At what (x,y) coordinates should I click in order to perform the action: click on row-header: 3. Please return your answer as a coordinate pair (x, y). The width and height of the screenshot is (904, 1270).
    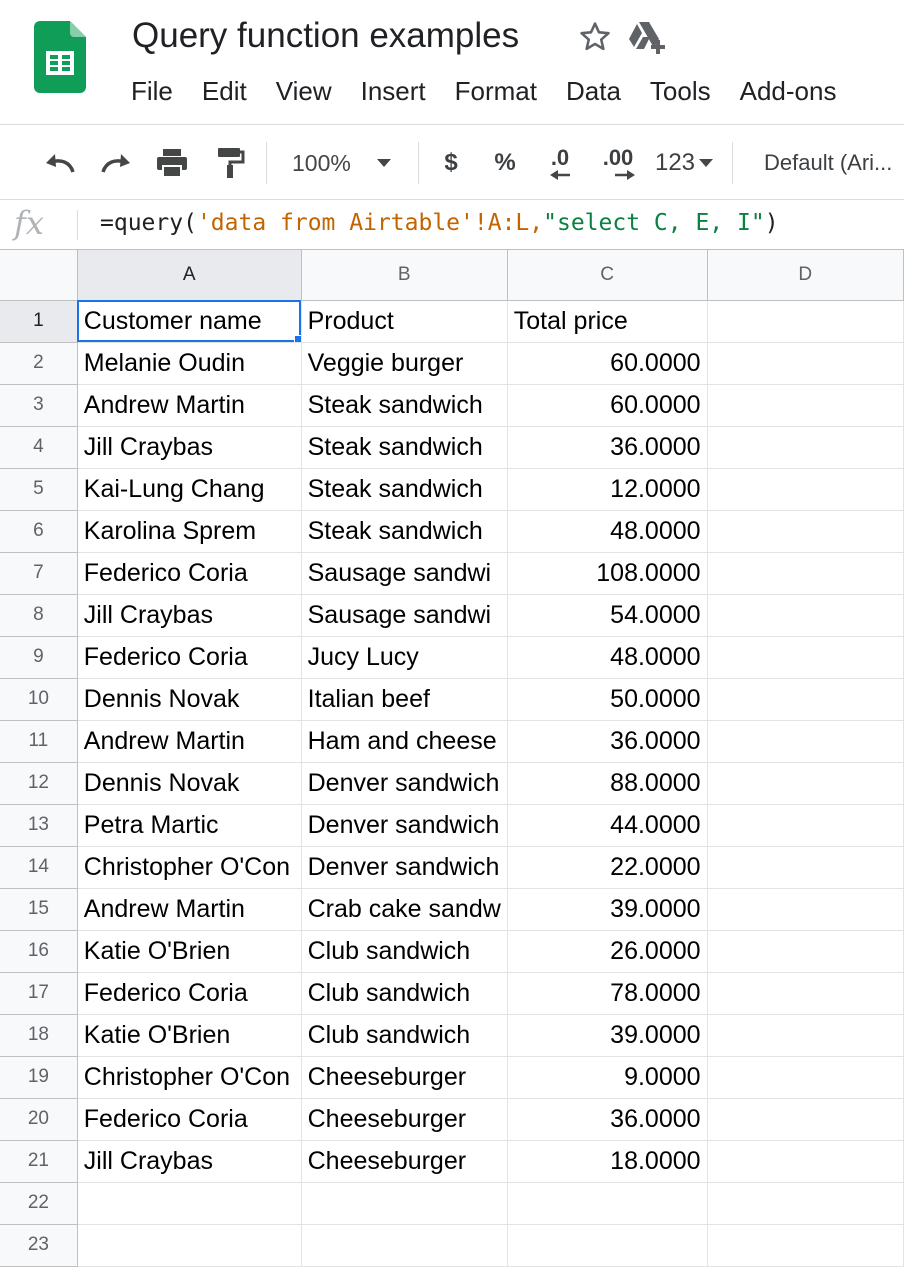
    Looking at the image, I should click on (39, 405).